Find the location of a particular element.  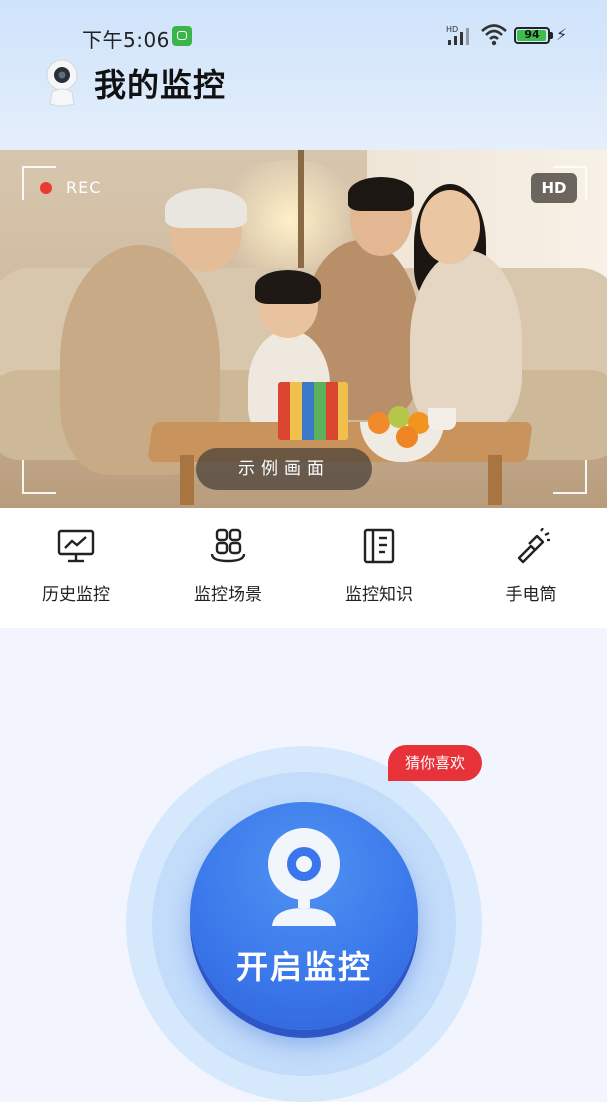

app-header: 我的监控 is located at coordinates (303, 84).